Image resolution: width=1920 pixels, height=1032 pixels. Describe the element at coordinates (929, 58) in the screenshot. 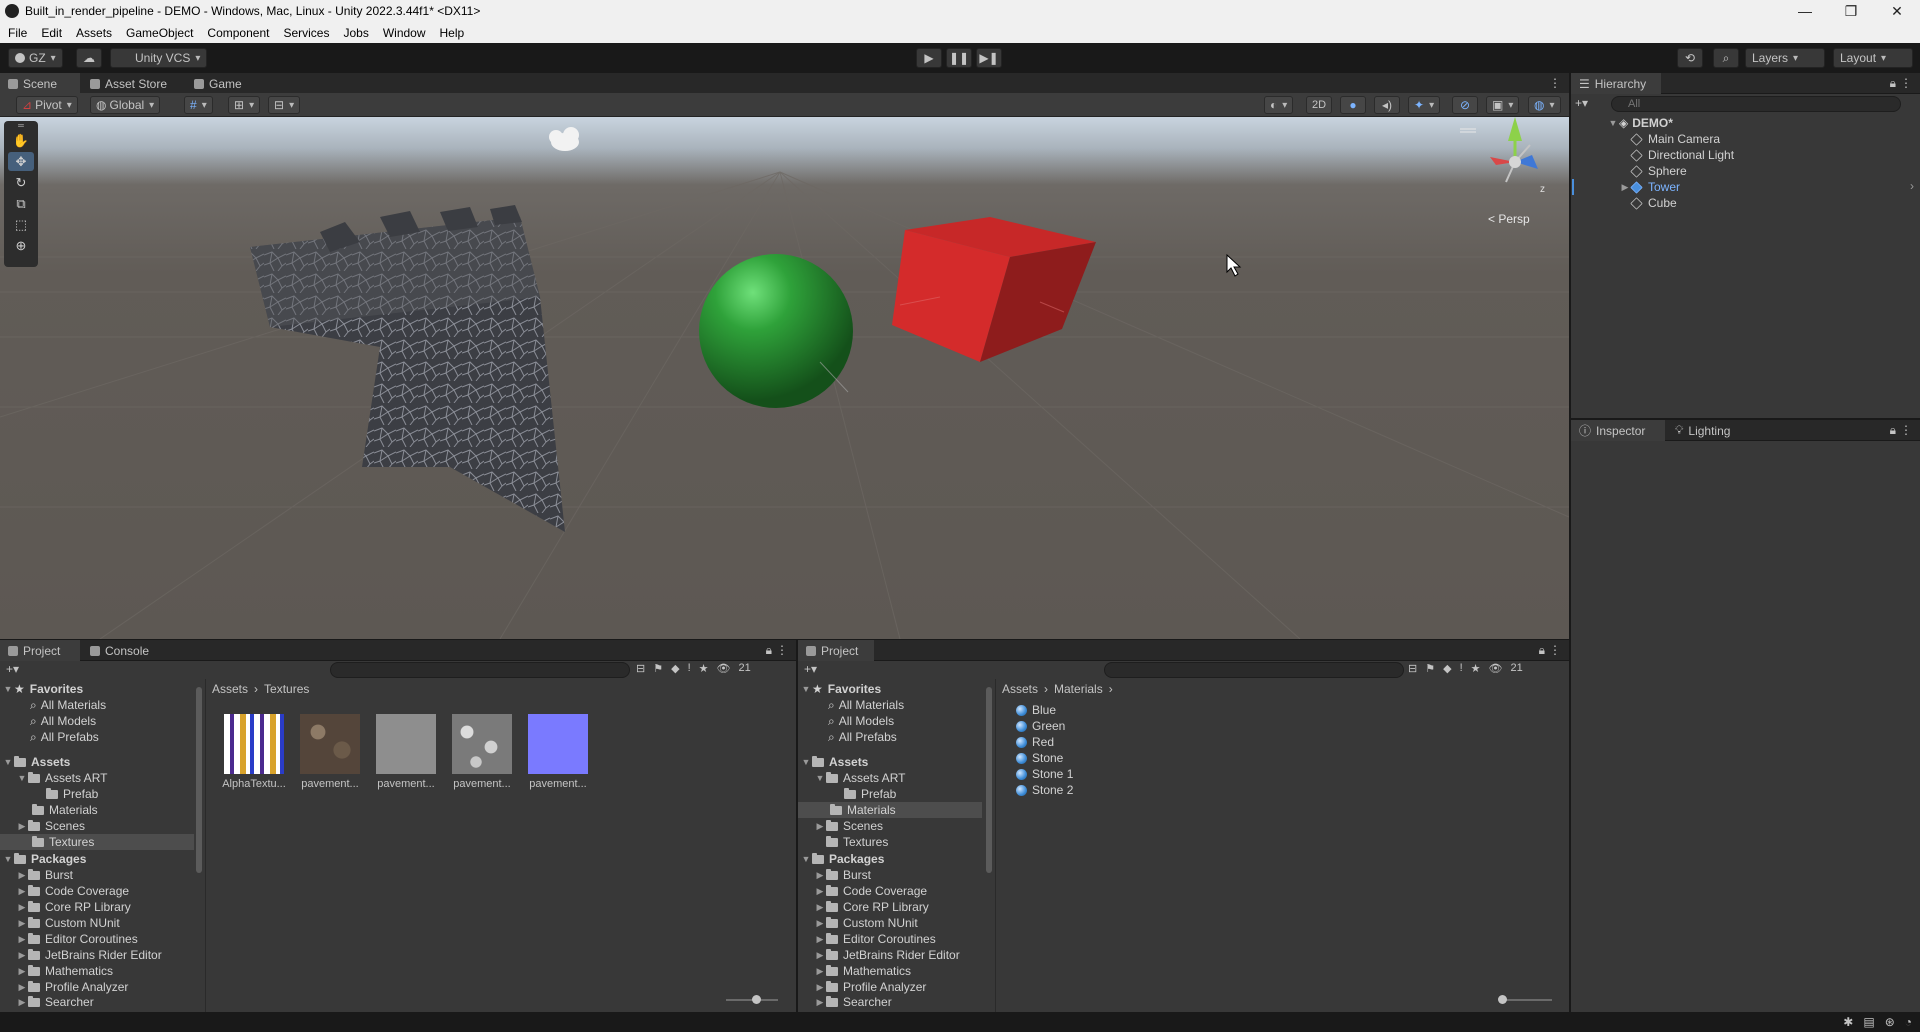

I see `play-button: ▶` at that location.